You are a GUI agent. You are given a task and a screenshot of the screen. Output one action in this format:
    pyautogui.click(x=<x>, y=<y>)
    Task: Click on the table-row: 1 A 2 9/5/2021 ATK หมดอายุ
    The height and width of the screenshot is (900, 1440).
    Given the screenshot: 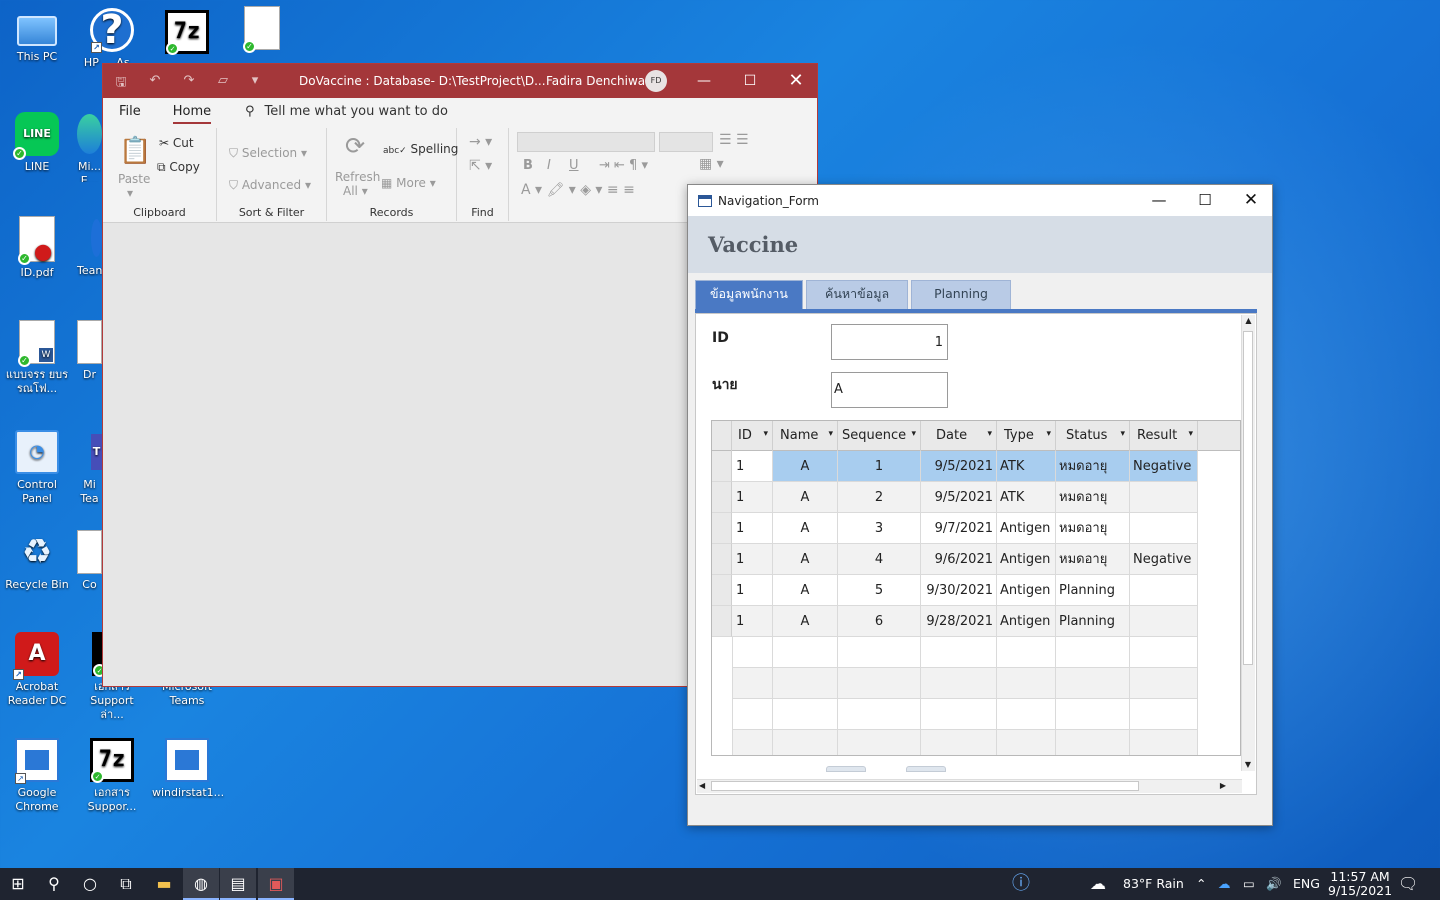 What is the action you would take?
    pyautogui.click(x=976, y=497)
    